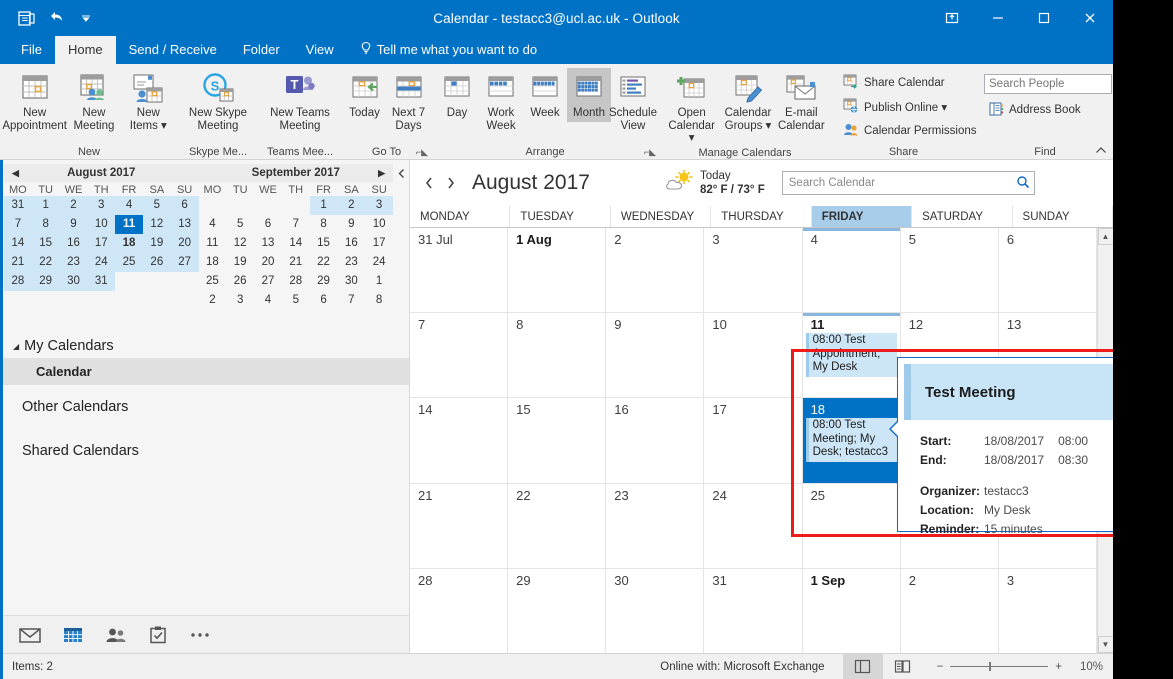 This screenshot has width=1173, height=679. Describe the element at coordinates (940, 667) in the screenshot. I see `zoom-out-button: −` at that location.